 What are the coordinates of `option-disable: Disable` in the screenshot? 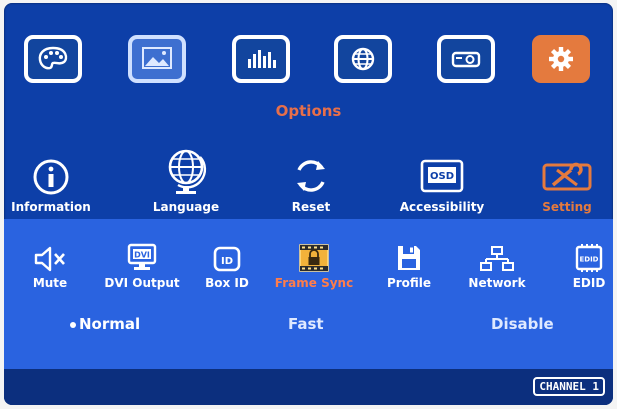 It's located at (522, 324).